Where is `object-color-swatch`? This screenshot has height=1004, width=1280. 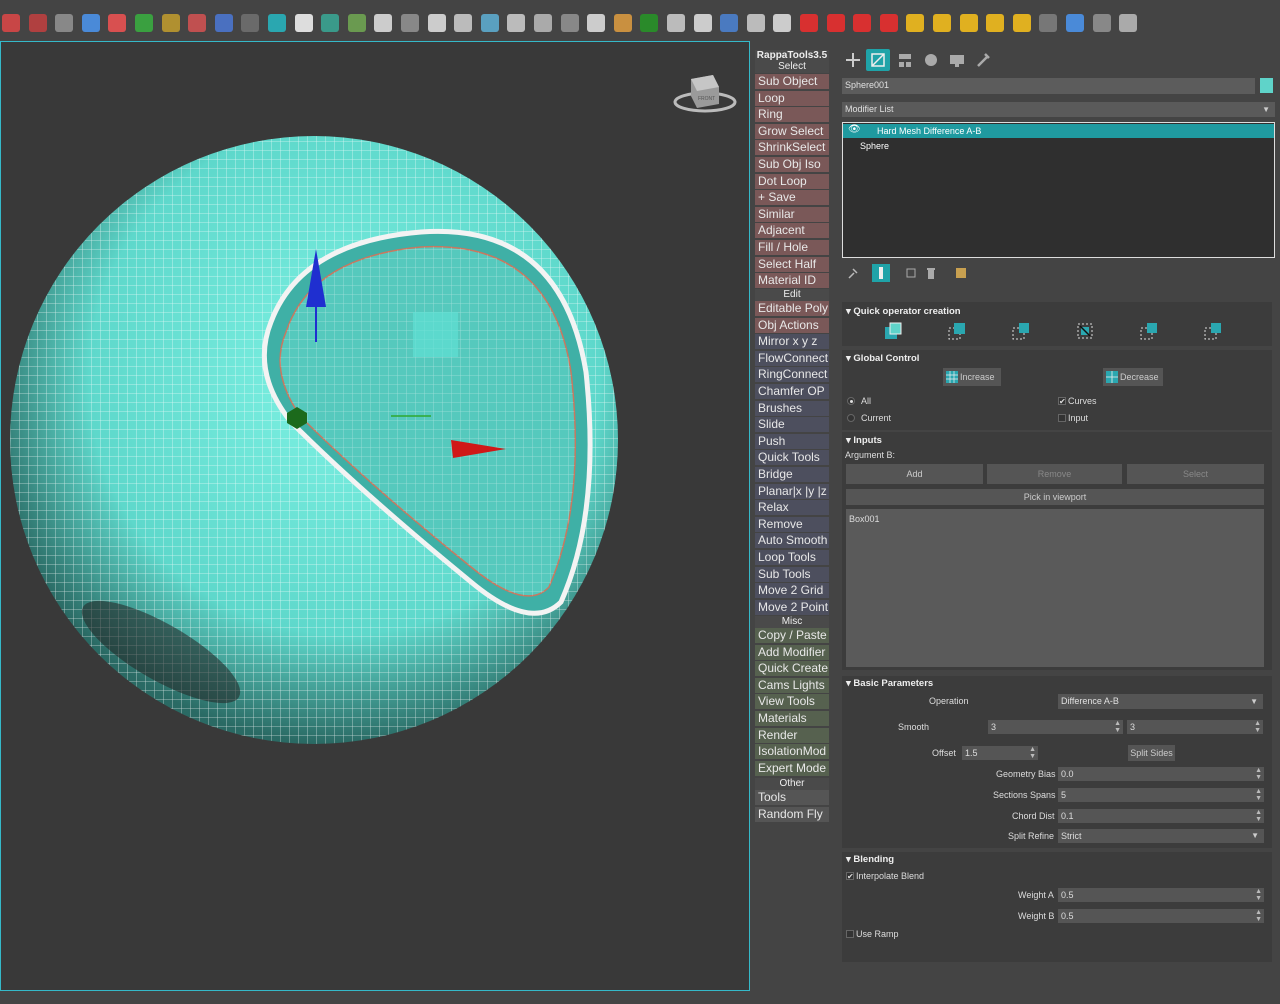
object-color-swatch is located at coordinates (1266, 85).